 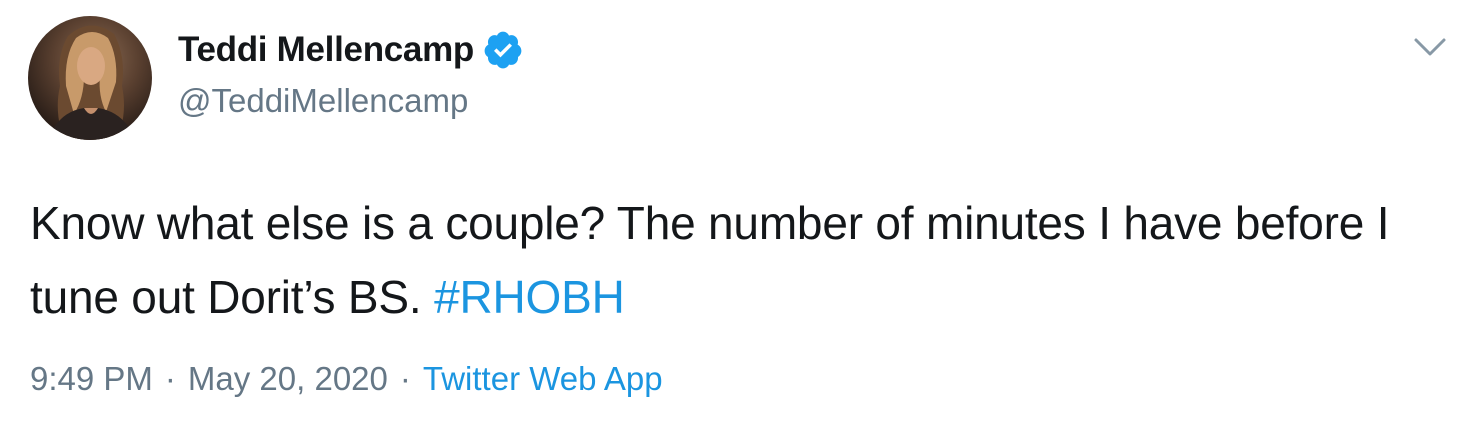 I want to click on tweet-source-link: Twitter Web App, so click(x=543, y=379).